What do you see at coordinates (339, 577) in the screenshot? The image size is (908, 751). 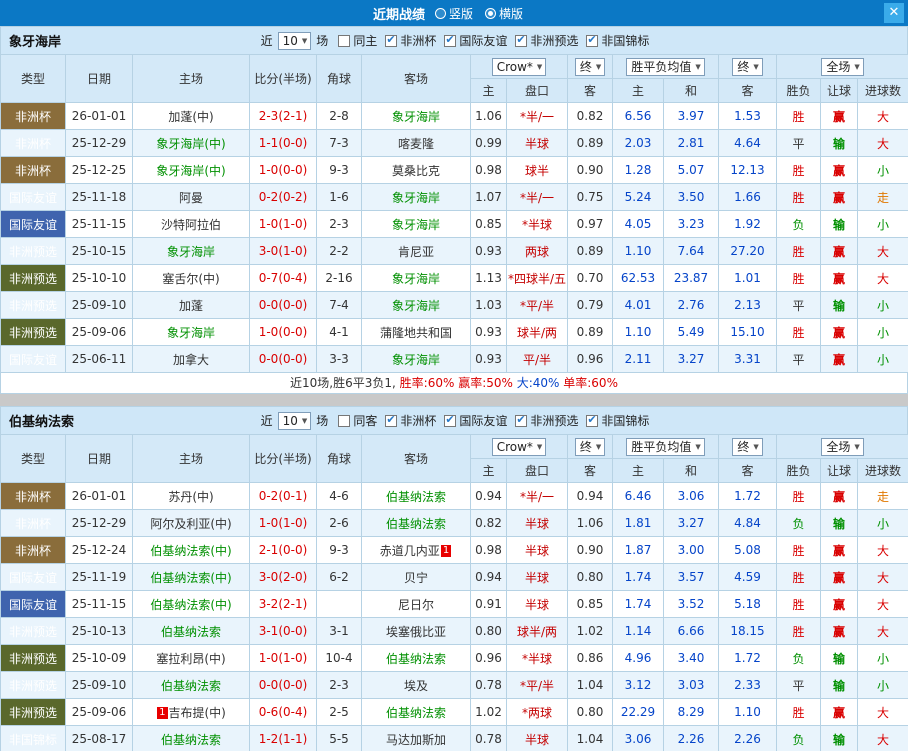 I see `corners: 6-2` at bounding box center [339, 577].